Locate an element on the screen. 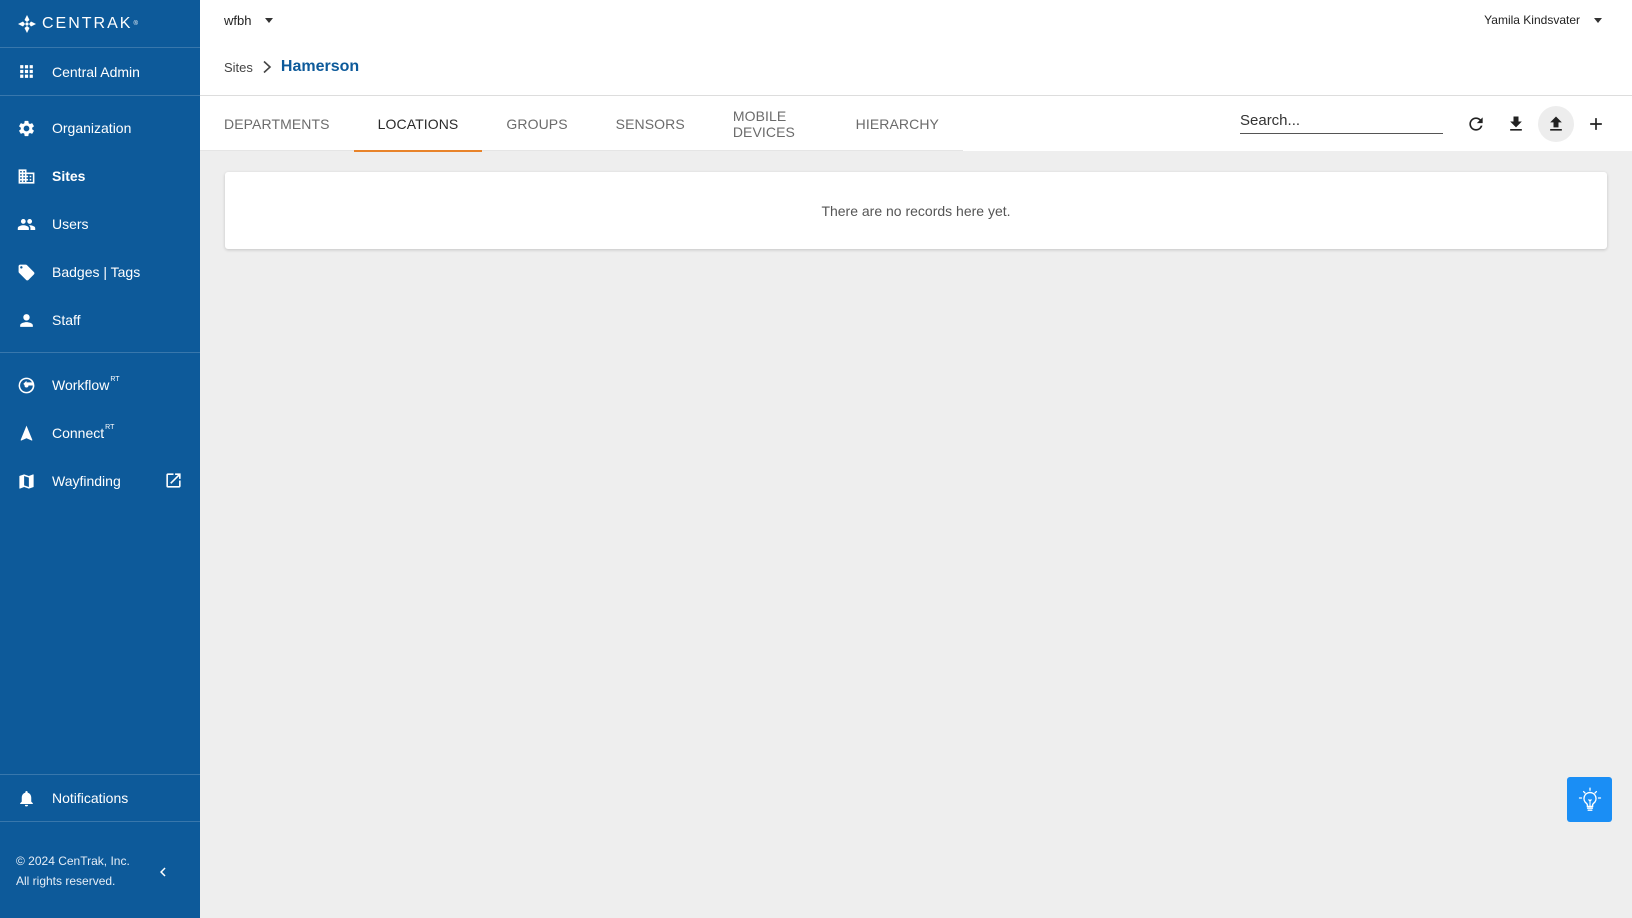 The image size is (1632, 918). add-button is located at coordinates (1596, 124).